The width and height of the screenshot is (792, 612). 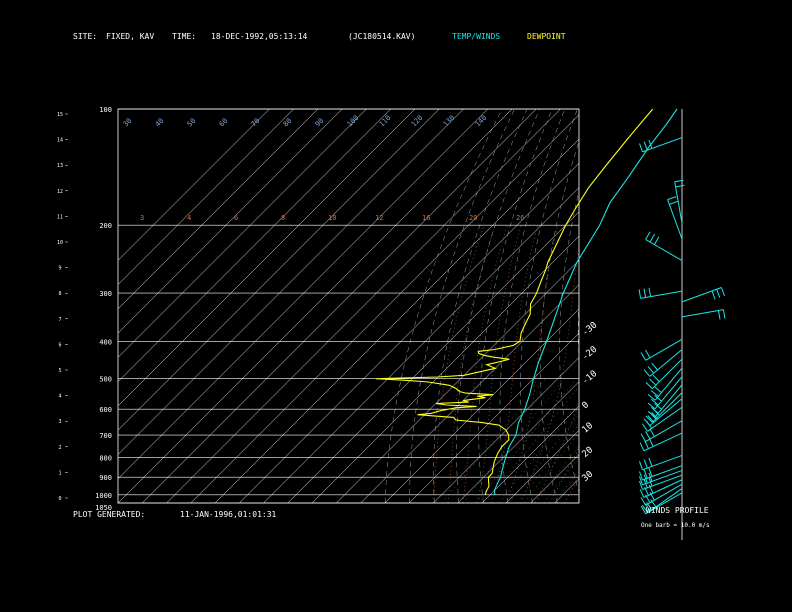 I want to click on theta-label: 80, so click(x=288, y=123).